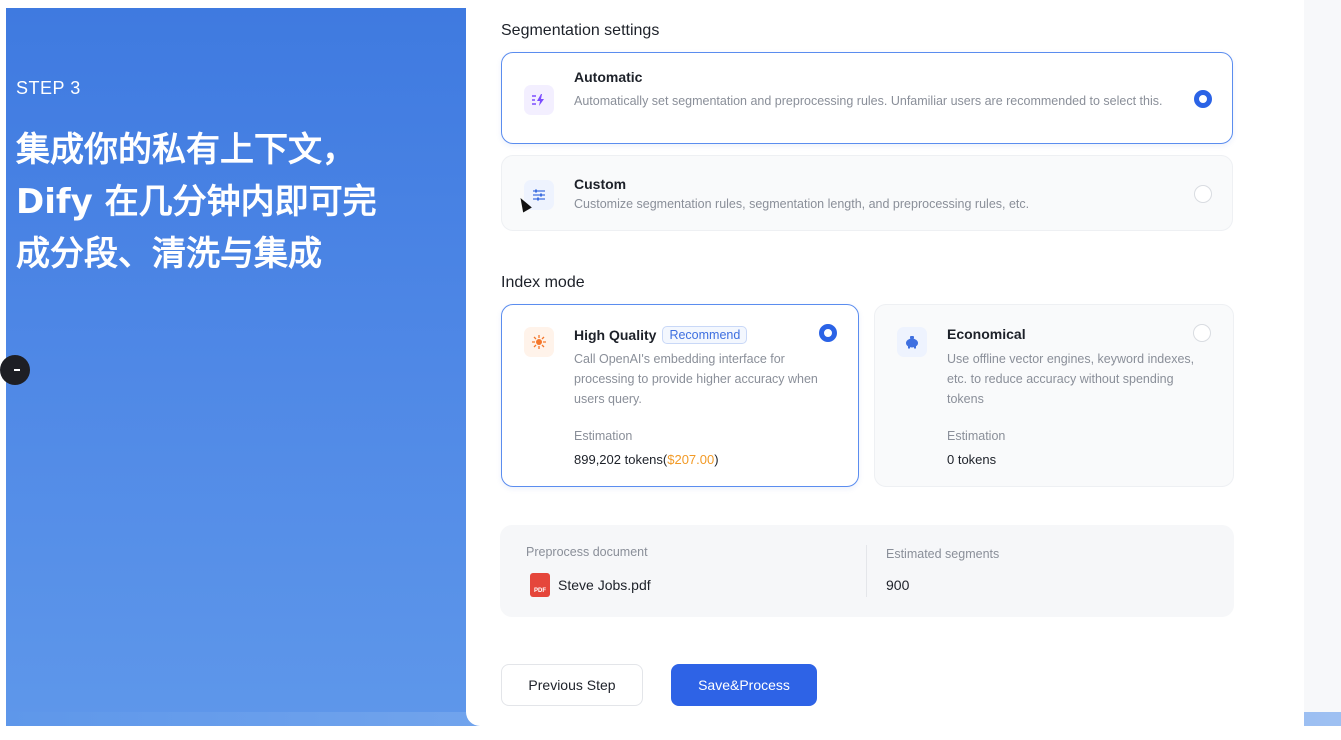  What do you see at coordinates (169, 254) in the screenshot?
I see `hero-title-line: 成分段、清洗与集成` at bounding box center [169, 254].